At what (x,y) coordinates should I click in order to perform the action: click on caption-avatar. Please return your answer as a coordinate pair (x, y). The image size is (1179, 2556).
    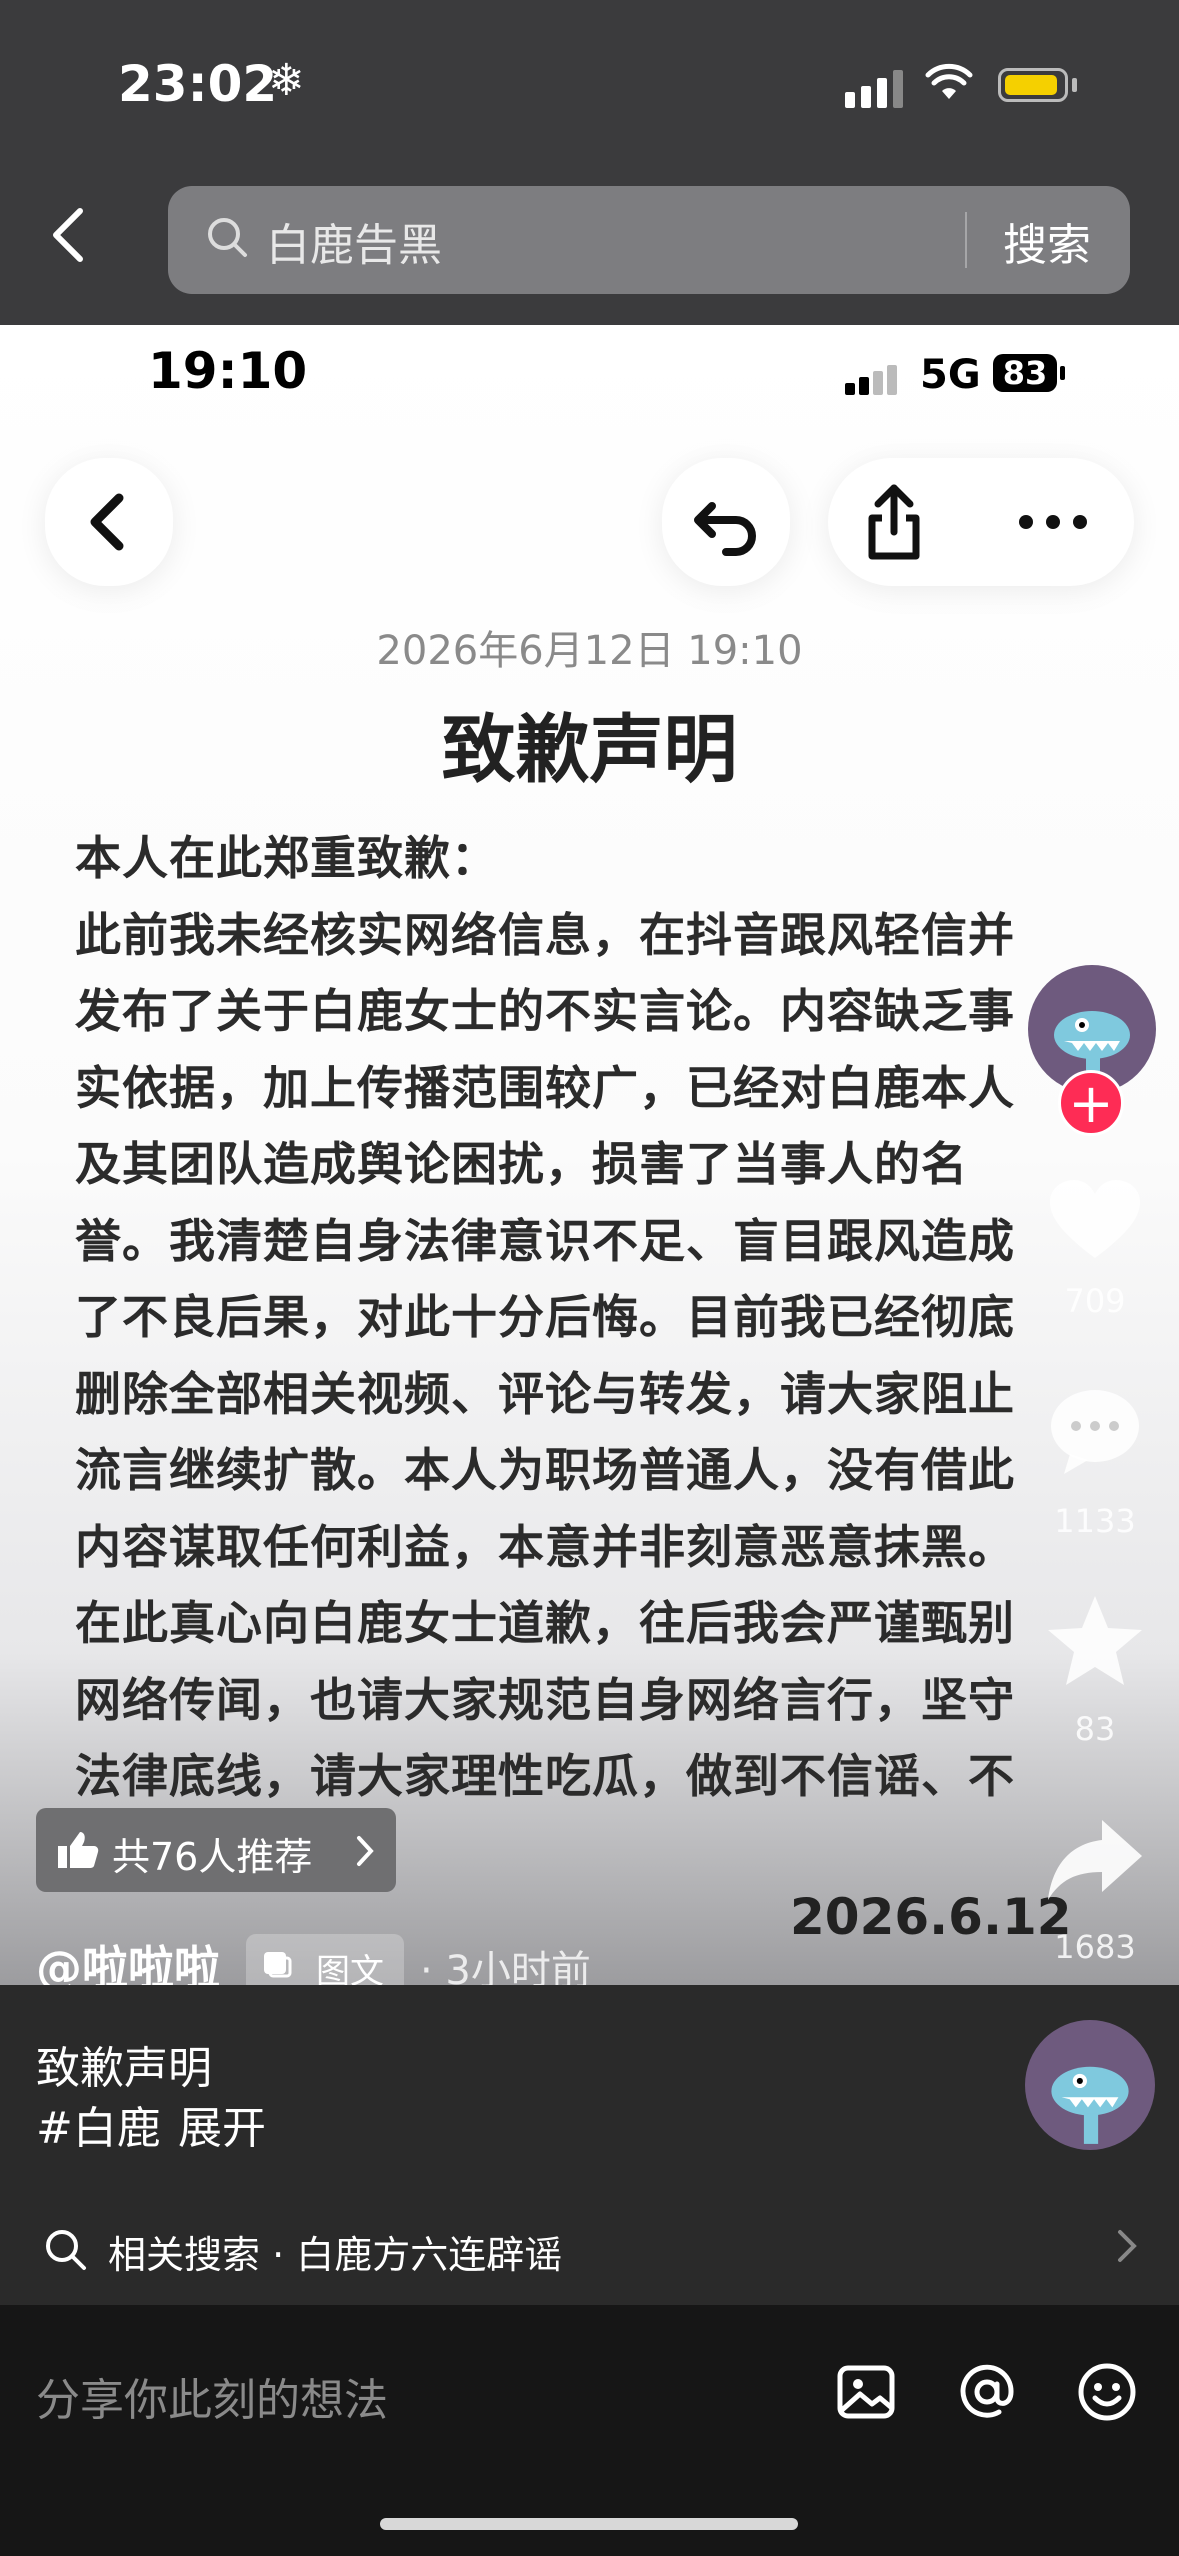
    Looking at the image, I should click on (1090, 2085).